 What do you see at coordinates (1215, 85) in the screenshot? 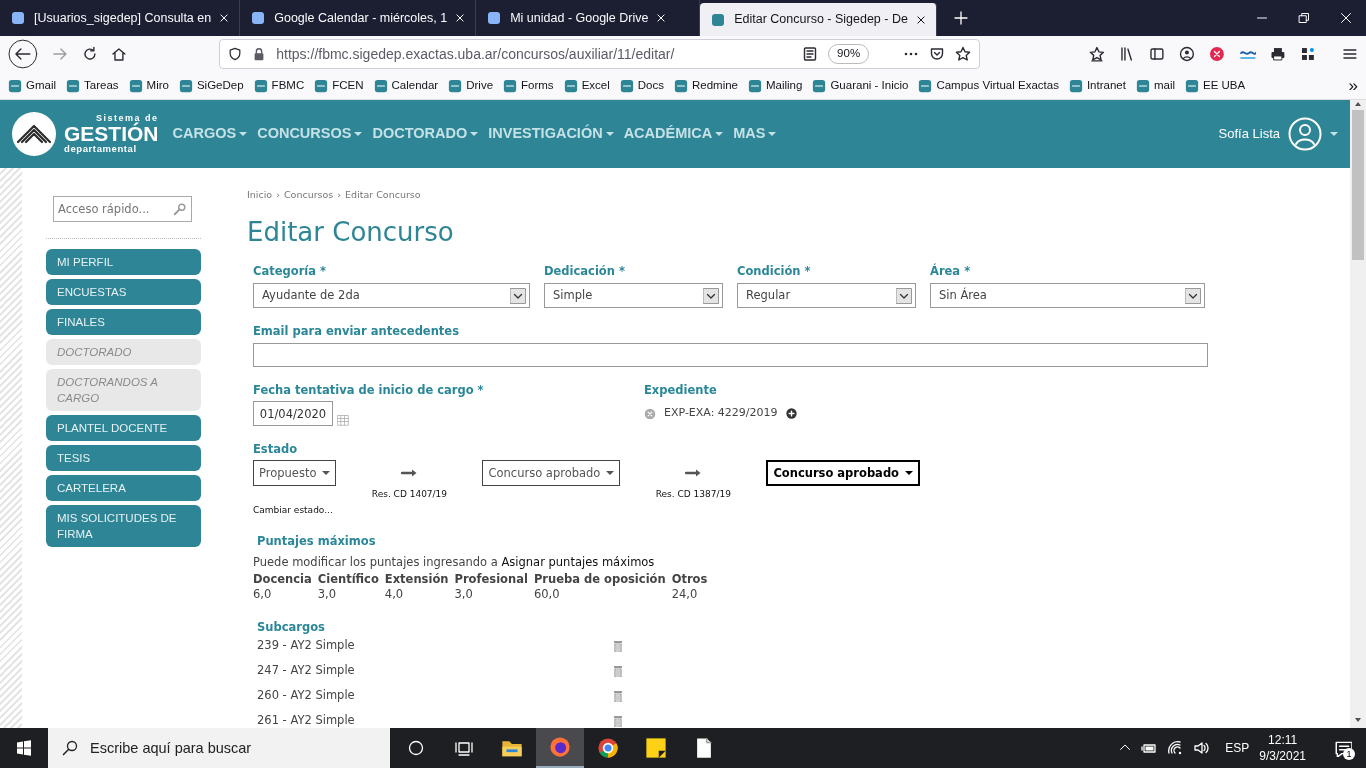
I see `bookmark-link: EE UBA` at bounding box center [1215, 85].